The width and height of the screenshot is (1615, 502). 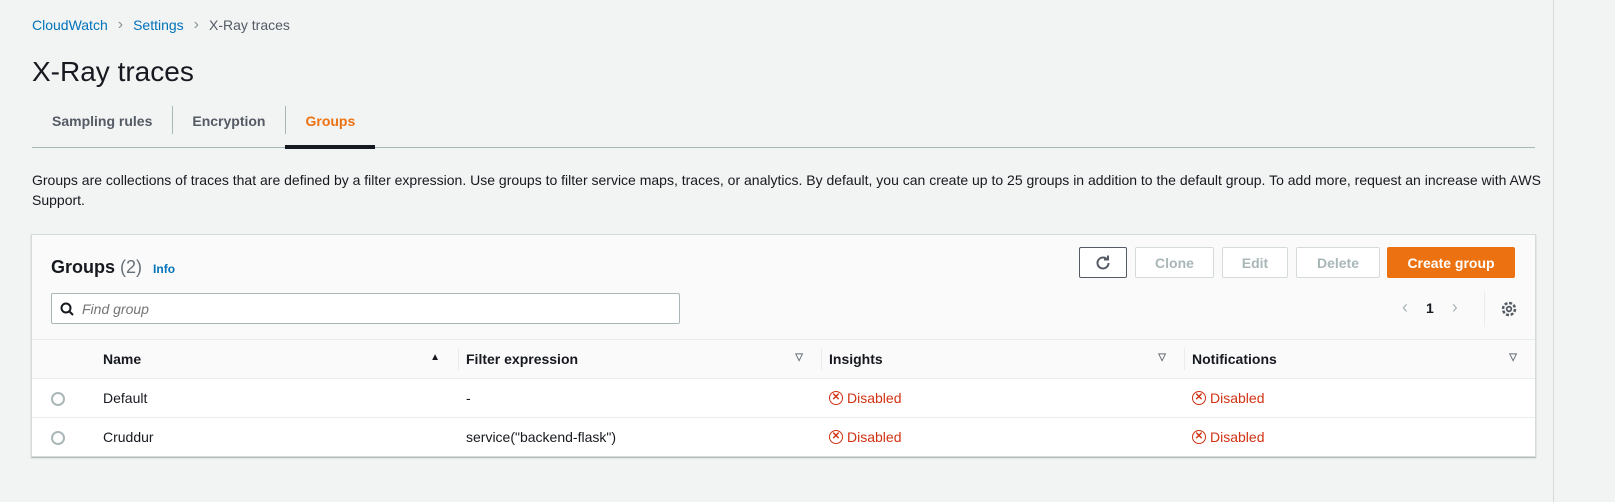 What do you see at coordinates (164, 269) in the screenshot?
I see `info-link: Info` at bounding box center [164, 269].